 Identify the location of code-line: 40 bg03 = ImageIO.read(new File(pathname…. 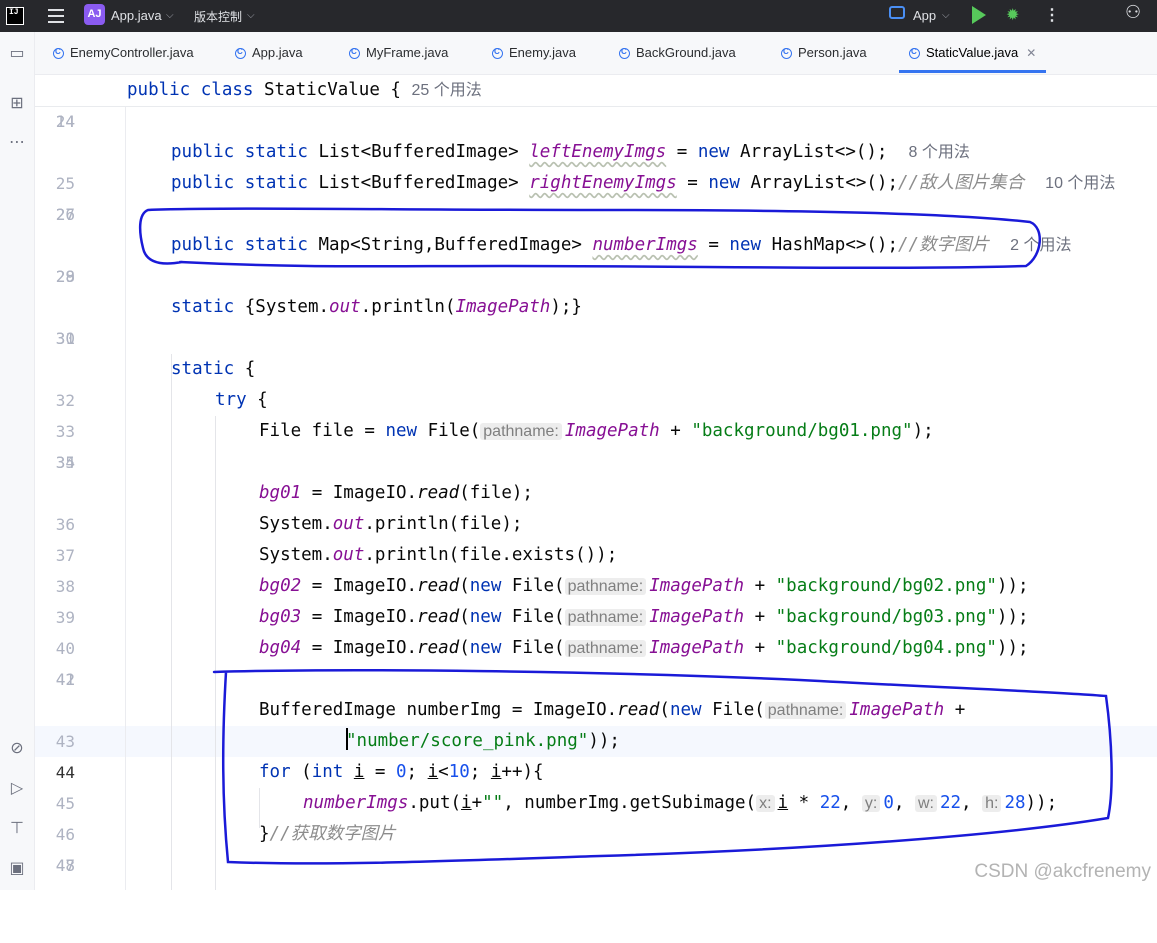
(596, 630).